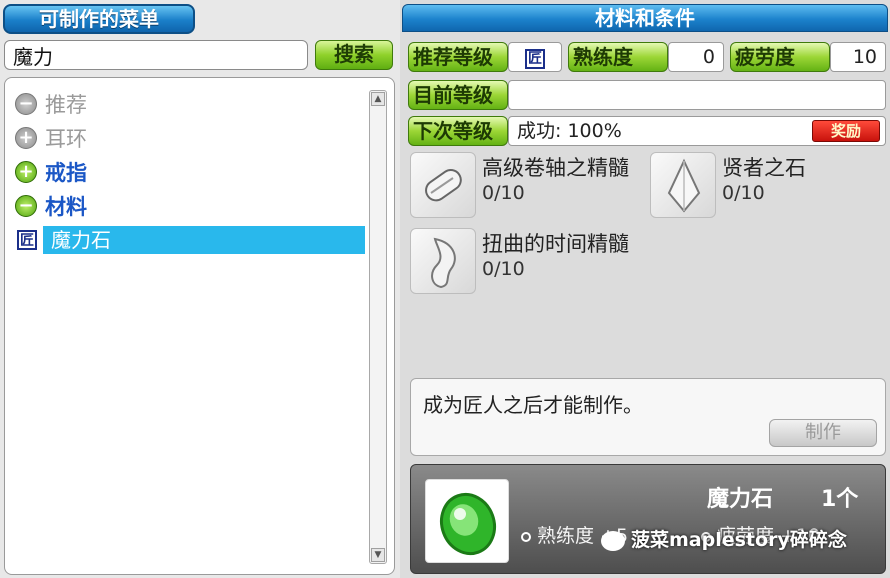 This screenshot has height=578, width=890. I want to click on tree-category-rings: + 戒指, so click(51, 172).